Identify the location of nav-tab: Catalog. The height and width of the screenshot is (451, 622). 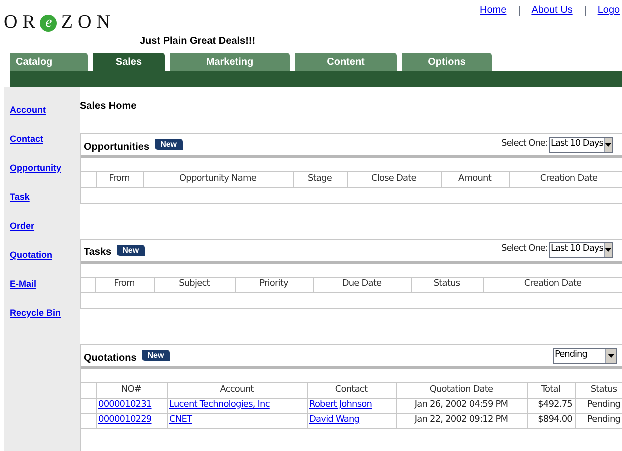
(49, 62).